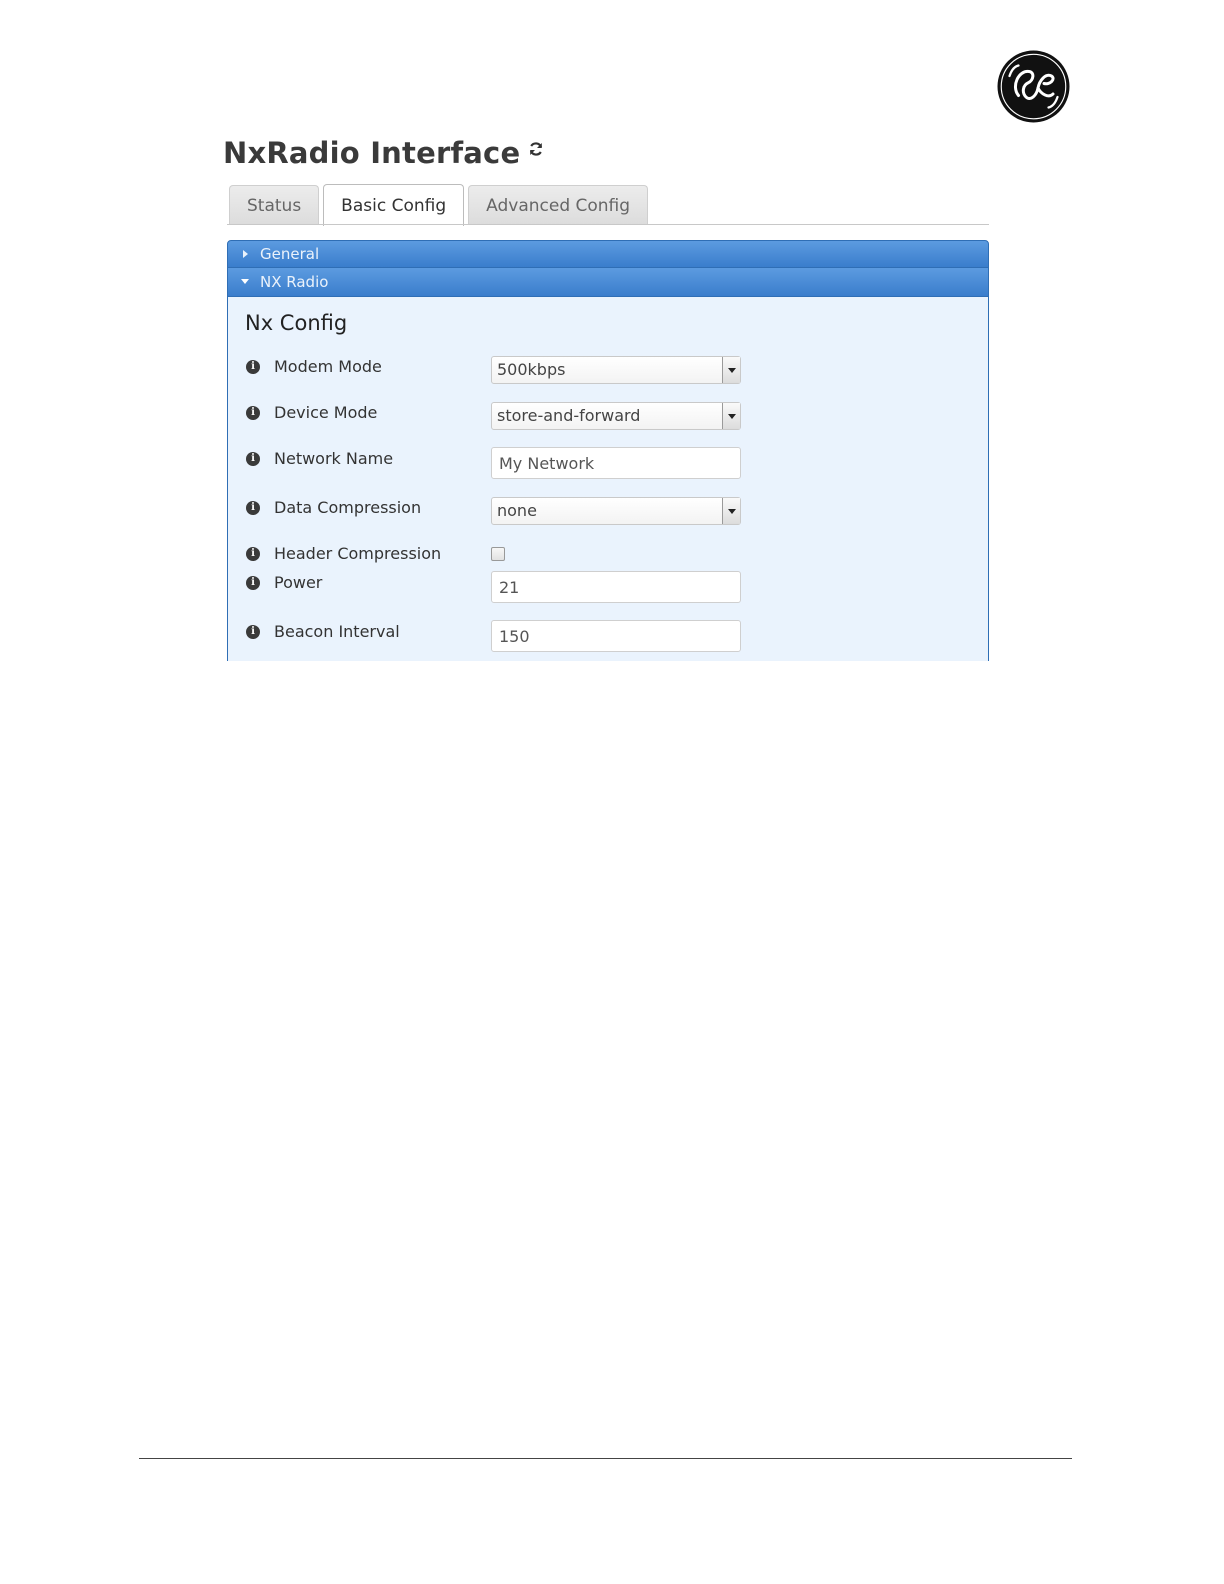 The height and width of the screenshot is (1584, 1224). What do you see at coordinates (536, 149) in the screenshot?
I see `refresh-icon` at bounding box center [536, 149].